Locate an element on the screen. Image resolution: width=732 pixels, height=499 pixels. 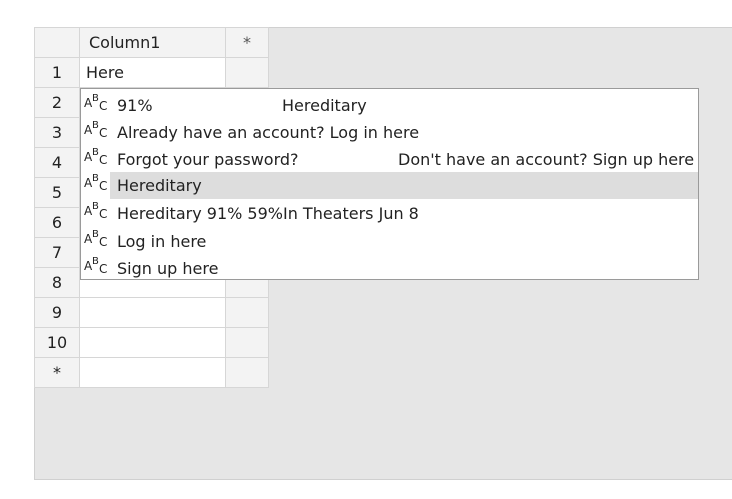
row-number: 8 is located at coordinates (57, 282).